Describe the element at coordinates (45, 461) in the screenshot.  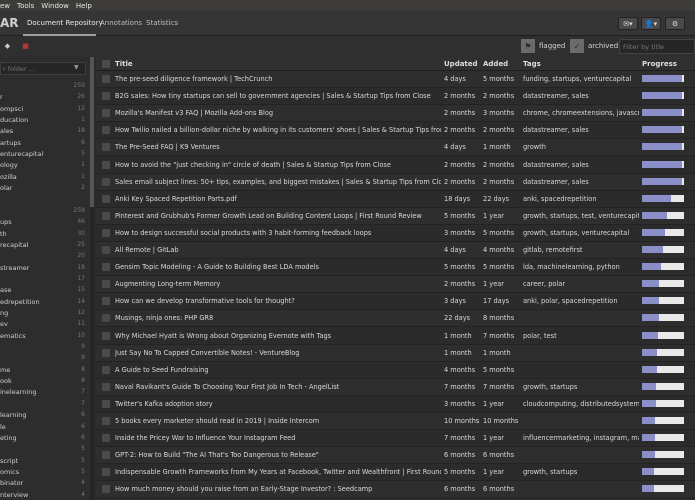
I see `sidebar-item: script 5` at that location.